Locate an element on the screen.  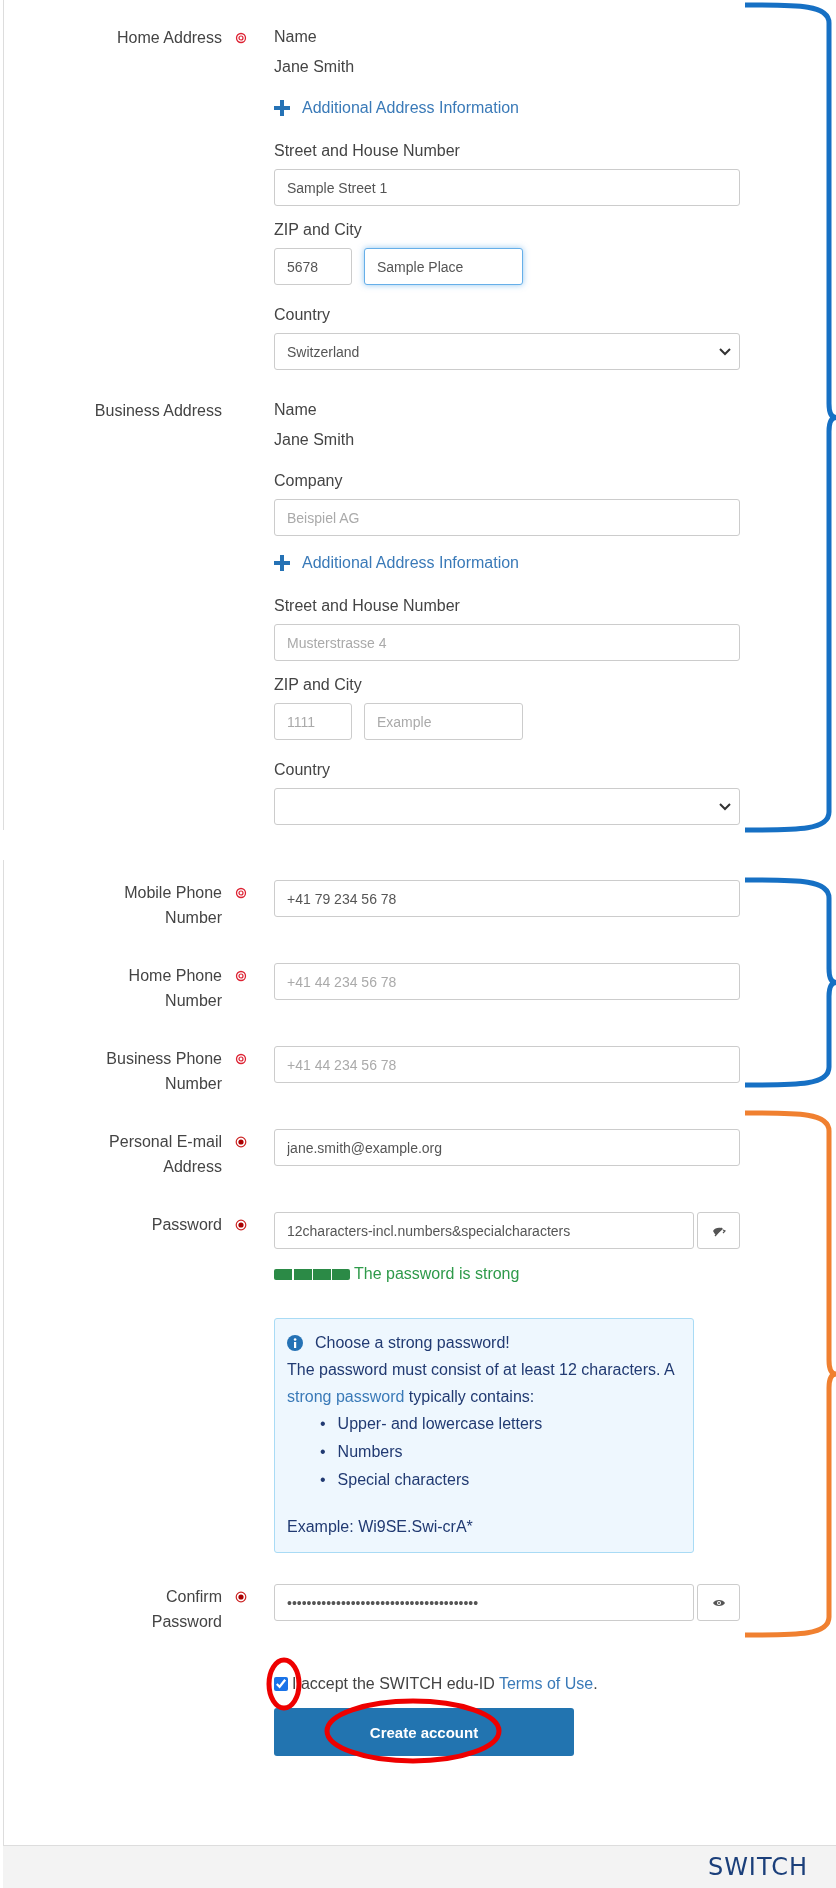
email-field: jane.smith@example.org is located at coordinates (507, 1147).